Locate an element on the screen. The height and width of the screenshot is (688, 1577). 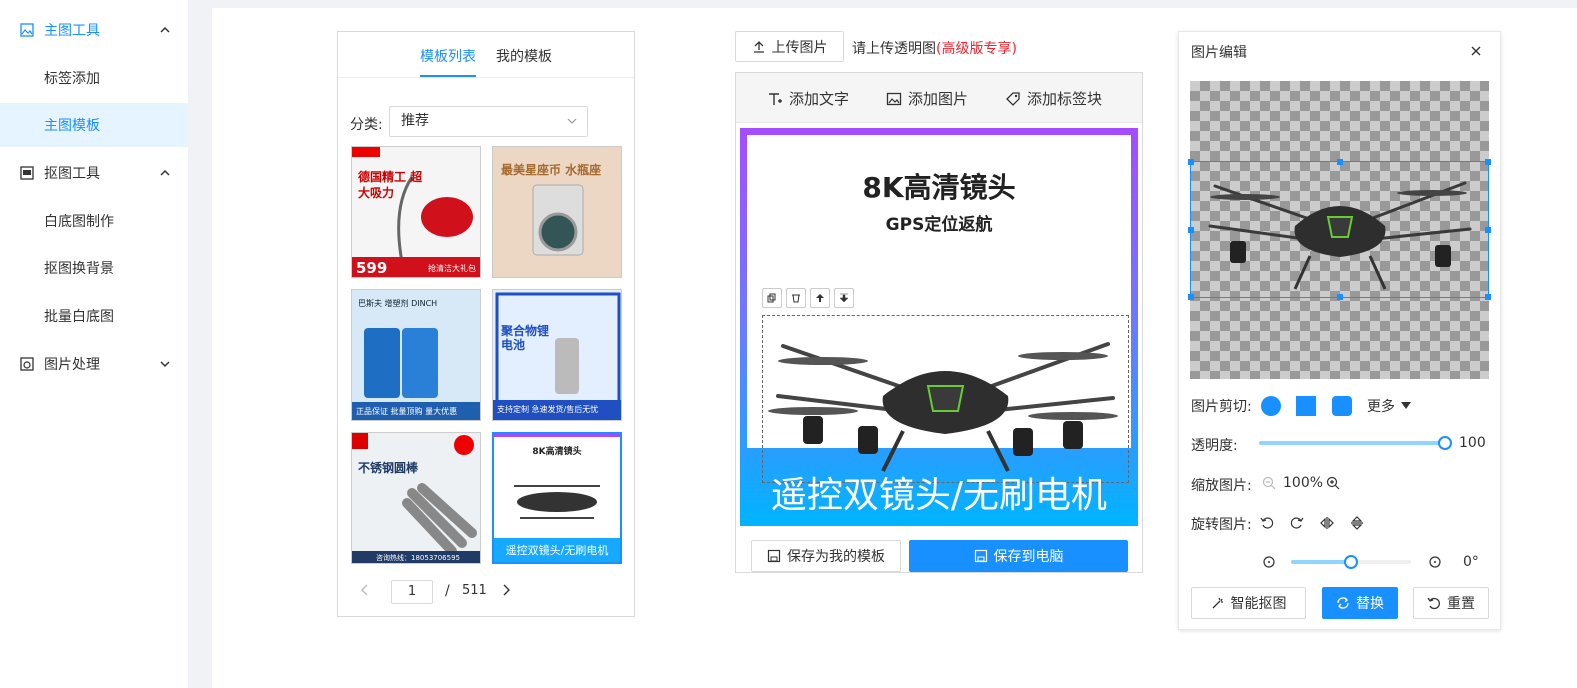
chevron-up-icon is located at coordinates (165, 173).